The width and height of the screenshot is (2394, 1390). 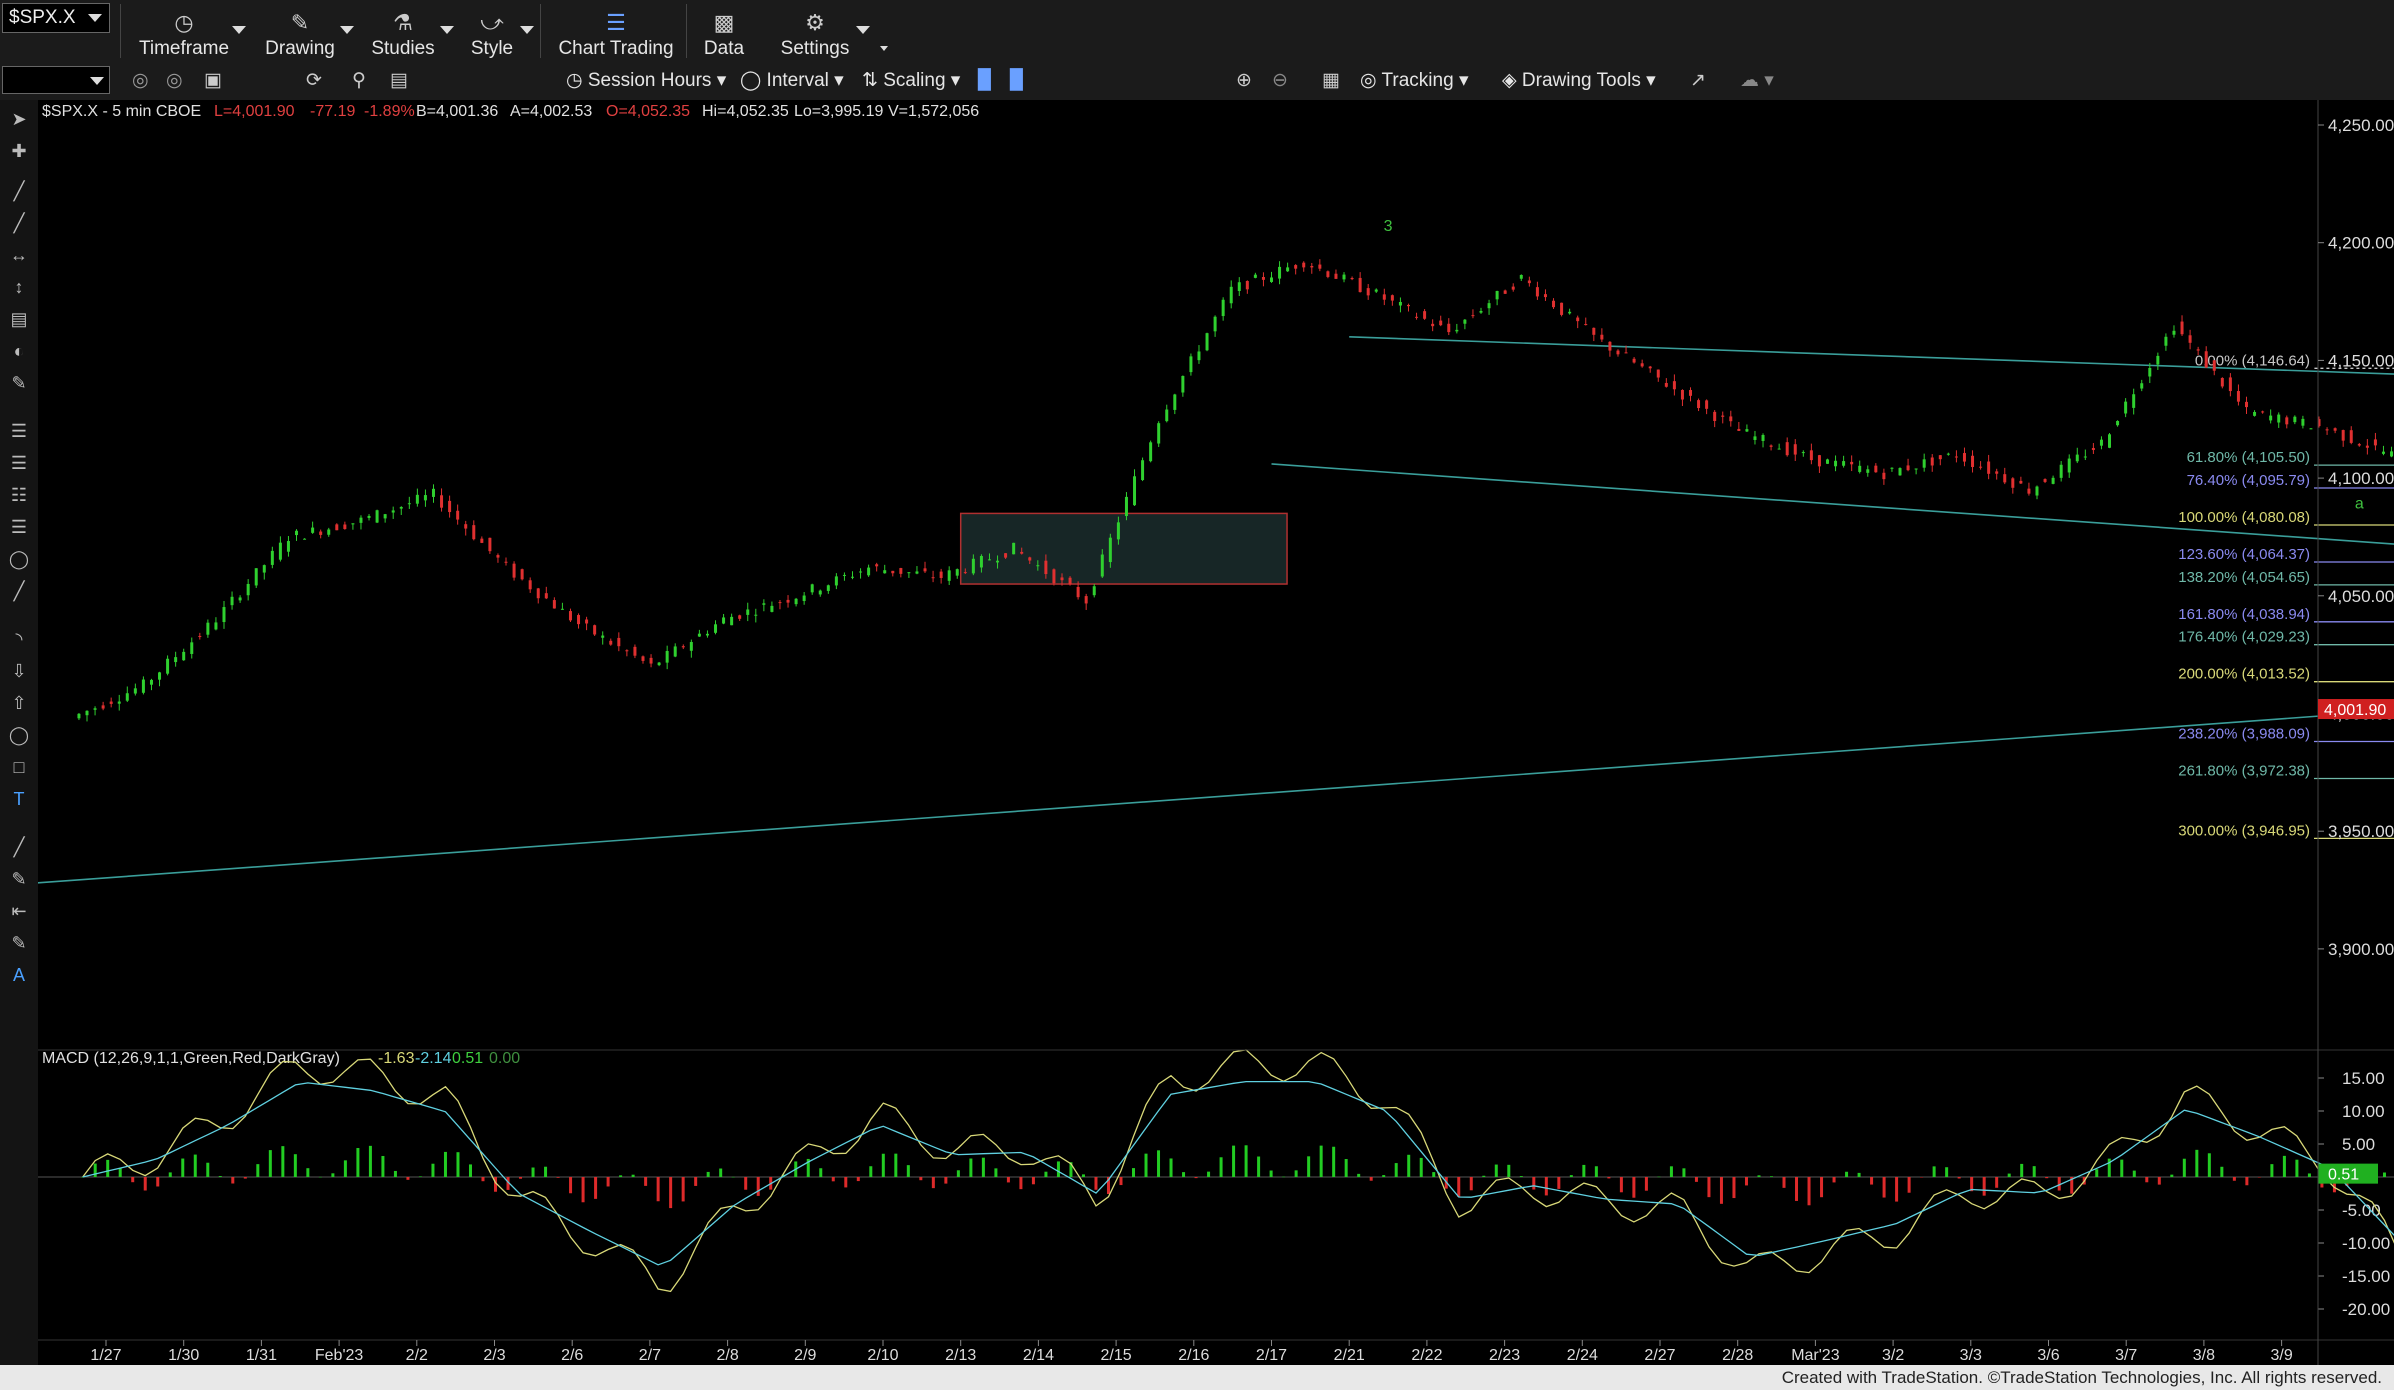 I want to click on ruler-icon: ╱, so click(x=19, y=847).